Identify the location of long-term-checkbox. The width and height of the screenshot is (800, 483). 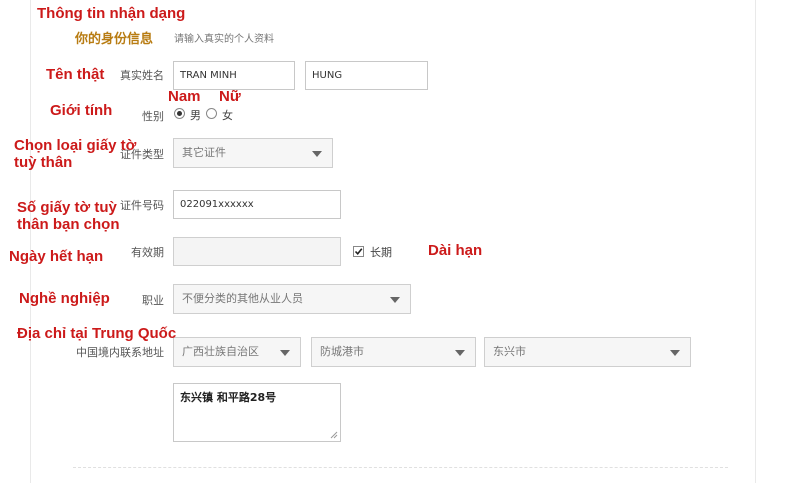
(358, 251).